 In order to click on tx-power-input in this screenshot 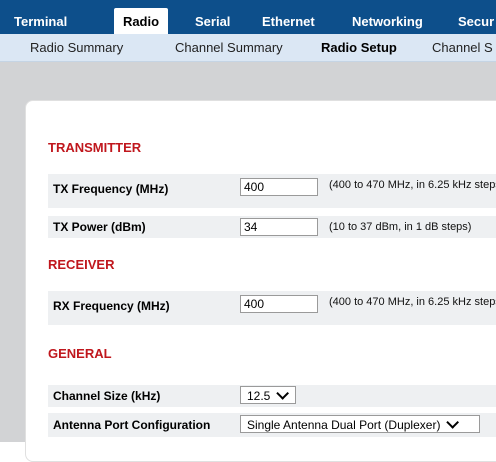, I will do `click(279, 227)`.